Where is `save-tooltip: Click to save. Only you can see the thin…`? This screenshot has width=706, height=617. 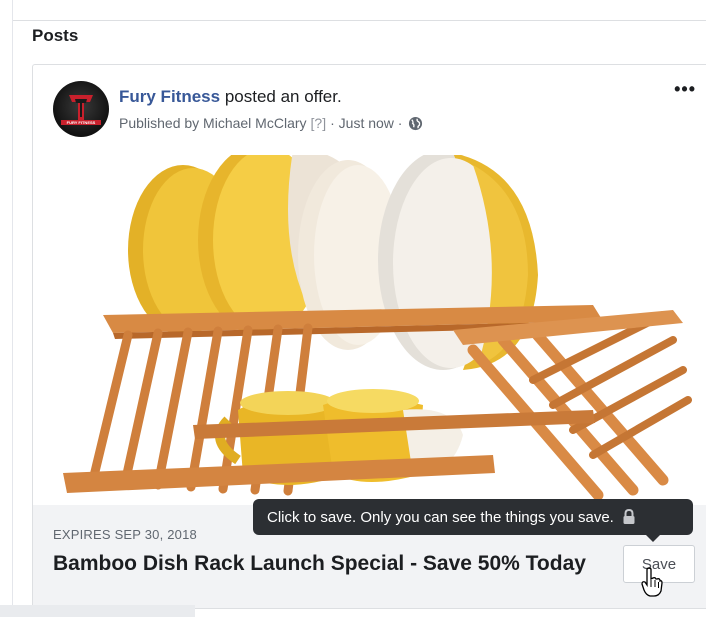
save-tooltip: Click to save. Only you can see the thin… is located at coordinates (473, 517).